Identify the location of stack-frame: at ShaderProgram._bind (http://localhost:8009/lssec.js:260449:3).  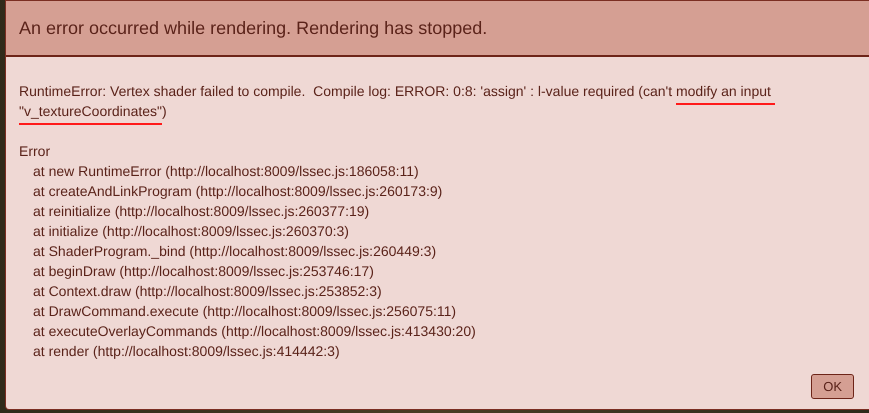
(437, 251).